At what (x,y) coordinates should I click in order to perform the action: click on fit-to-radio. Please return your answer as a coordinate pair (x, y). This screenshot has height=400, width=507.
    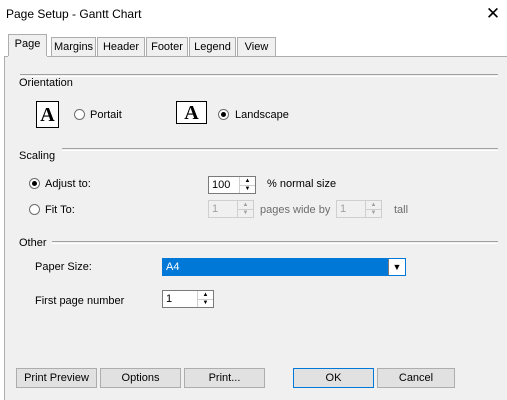
    Looking at the image, I should click on (34, 209).